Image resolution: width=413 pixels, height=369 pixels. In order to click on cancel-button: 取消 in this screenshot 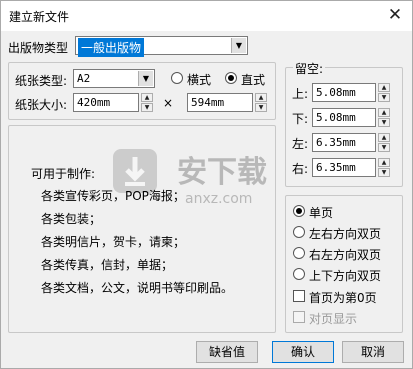, I will do `click(373, 352)`.